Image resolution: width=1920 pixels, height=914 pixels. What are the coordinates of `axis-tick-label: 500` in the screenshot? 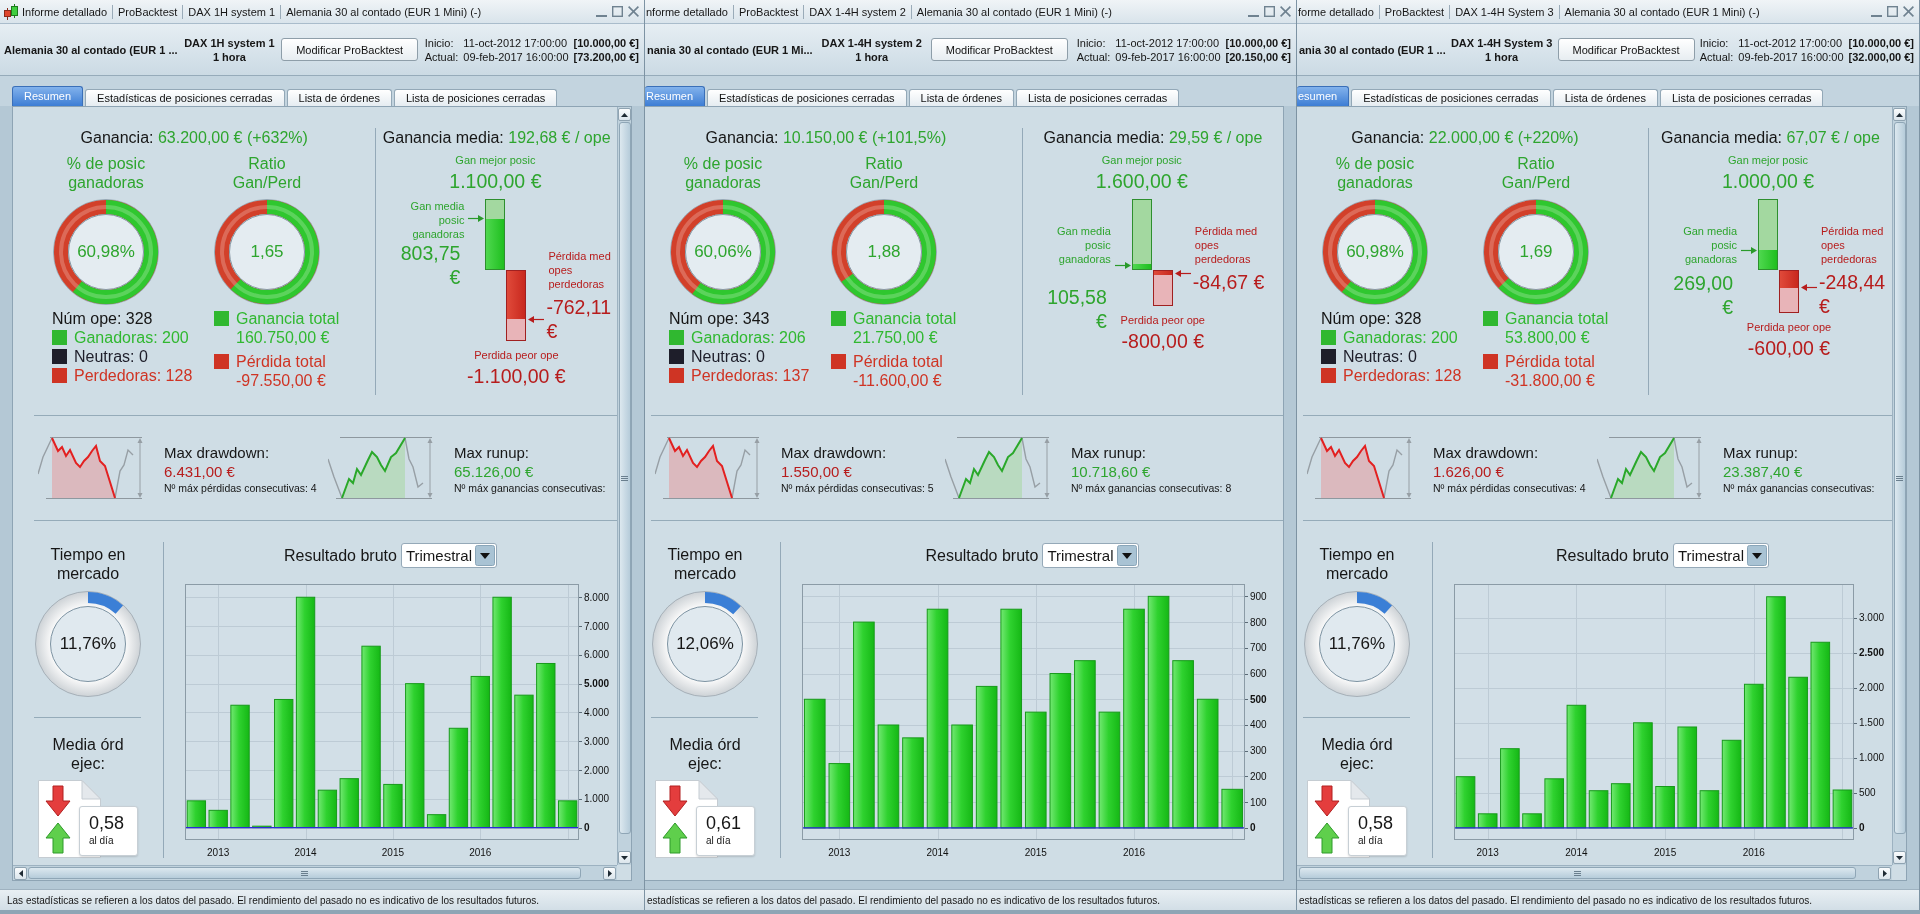 It's located at (1867, 793).